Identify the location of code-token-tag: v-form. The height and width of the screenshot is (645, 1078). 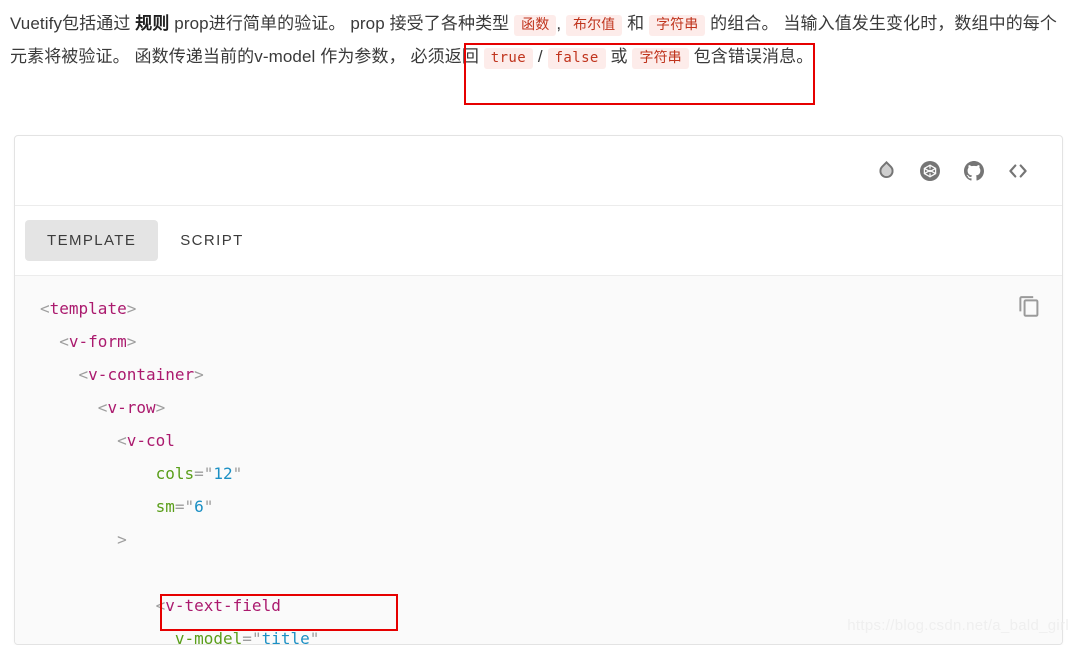
(97, 341).